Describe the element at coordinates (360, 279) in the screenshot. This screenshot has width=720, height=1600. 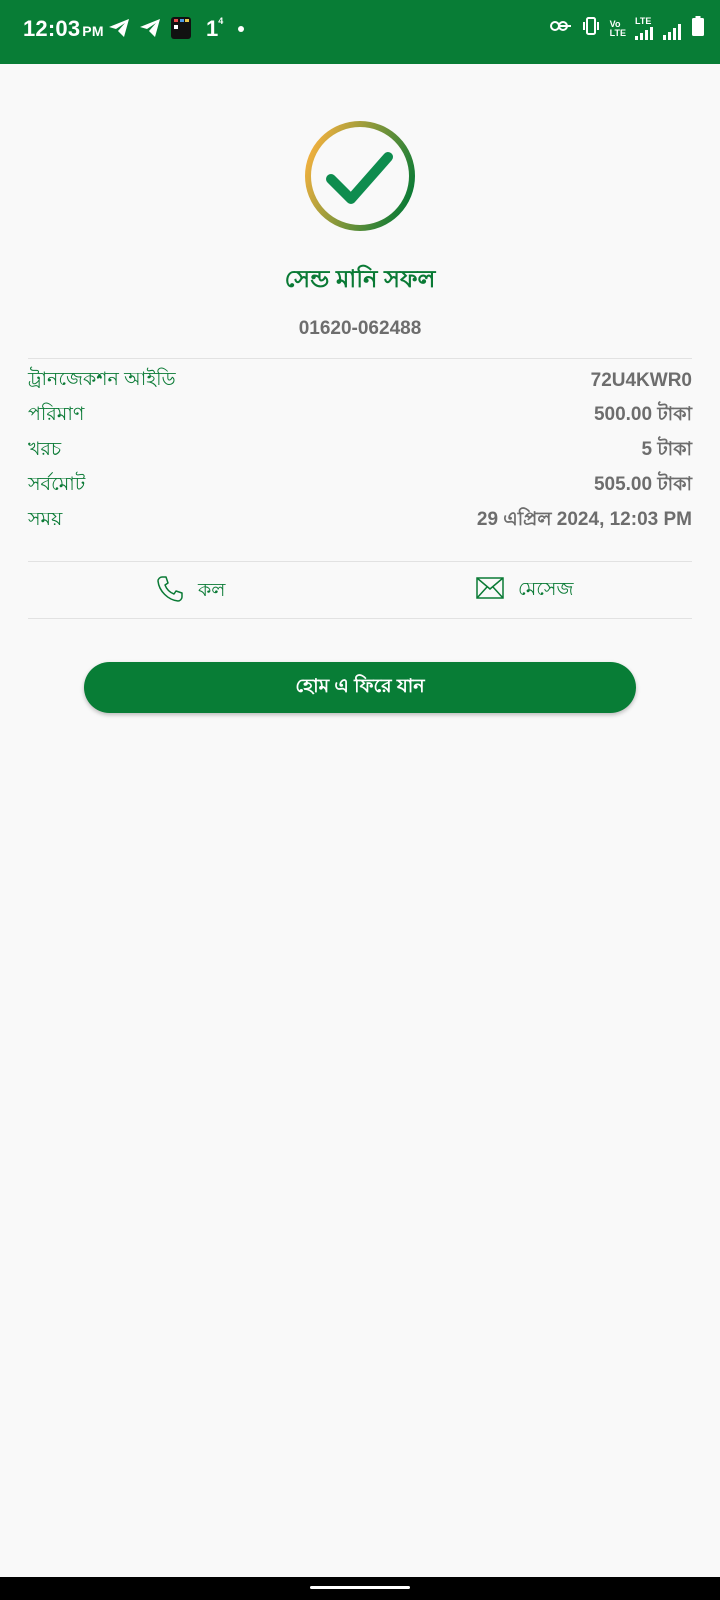
I see `success-title: সেন্ড মানি সফল` at that location.